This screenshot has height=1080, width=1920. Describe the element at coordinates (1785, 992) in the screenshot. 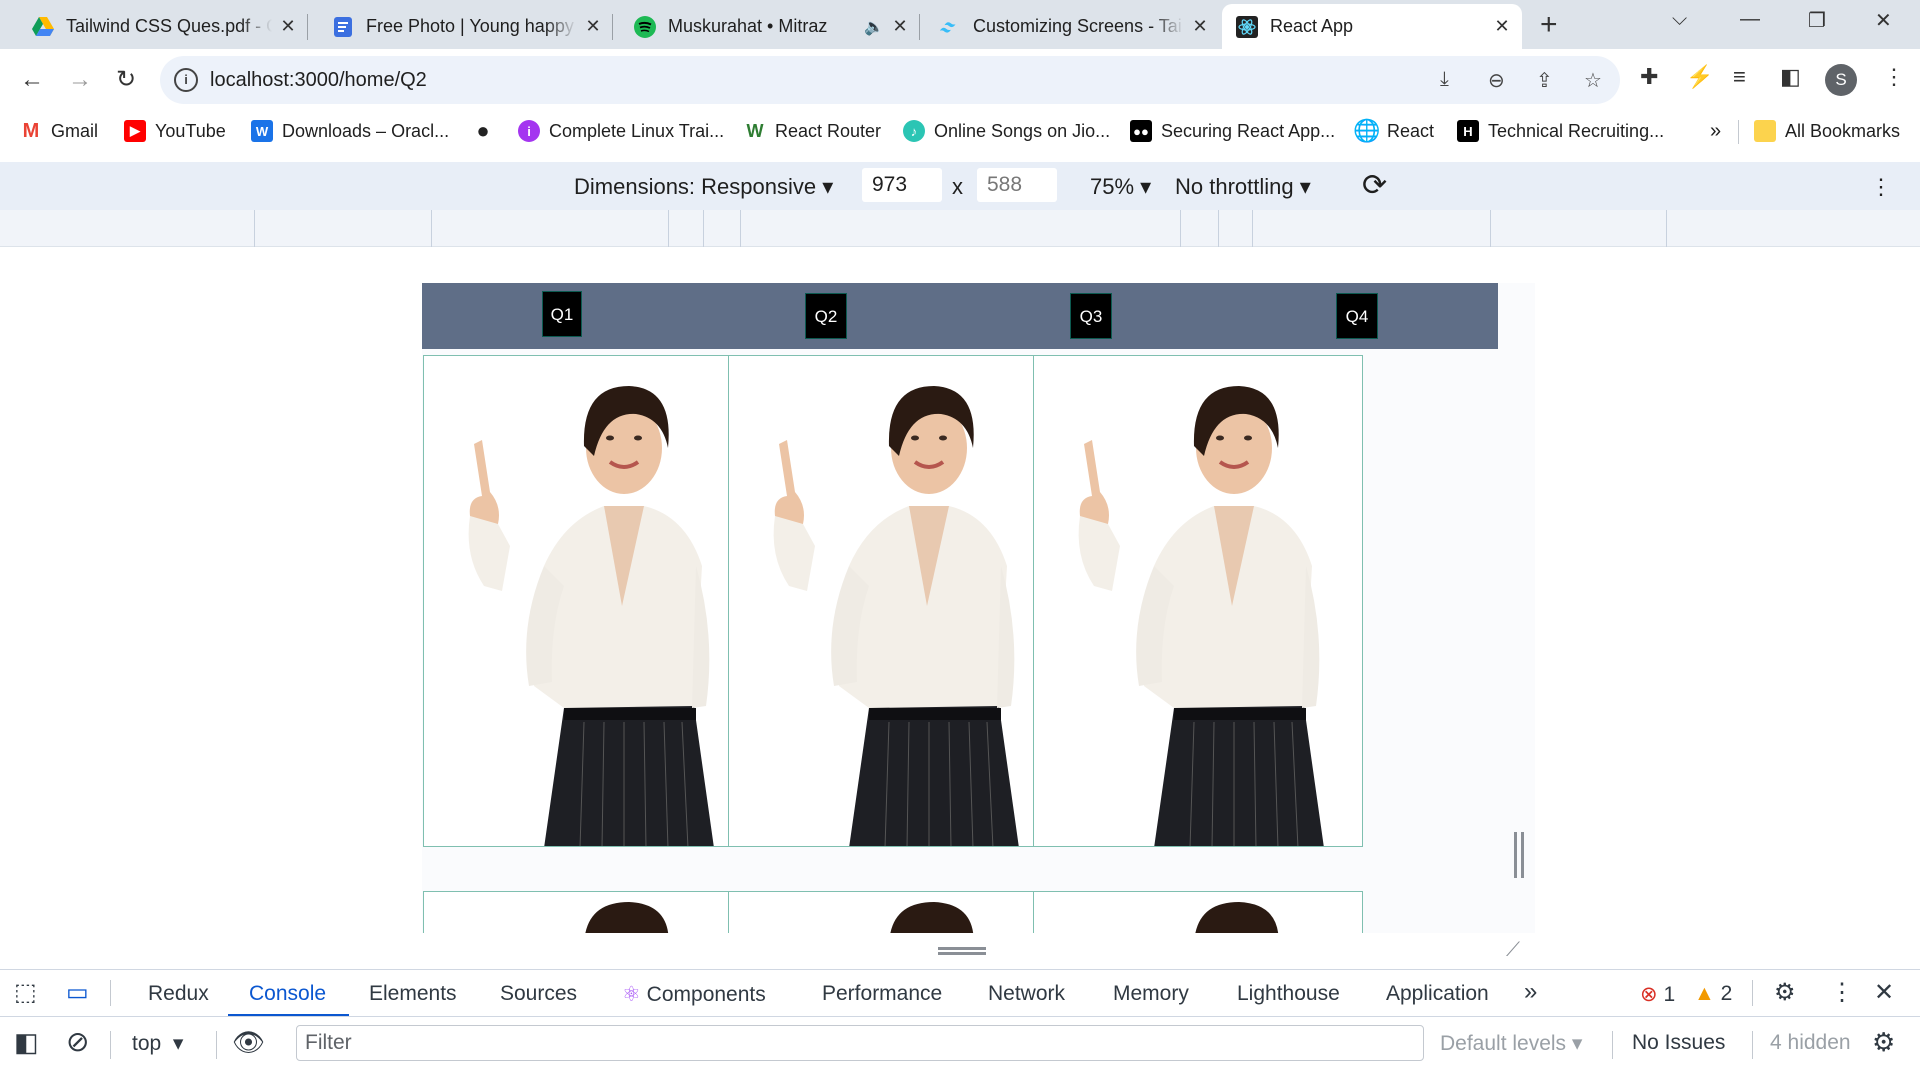

I see `settings-gear-icon: ⚙` at that location.